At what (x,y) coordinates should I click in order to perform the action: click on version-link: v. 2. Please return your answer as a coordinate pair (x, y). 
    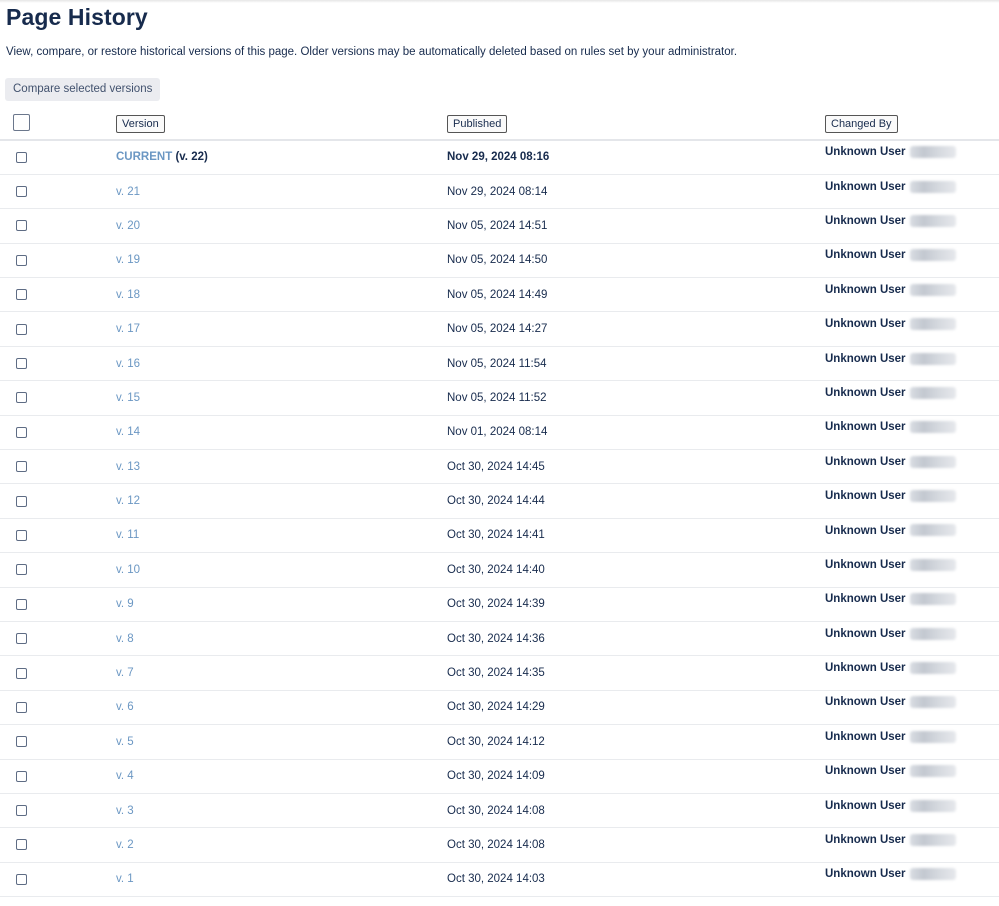
    Looking at the image, I should click on (125, 845).